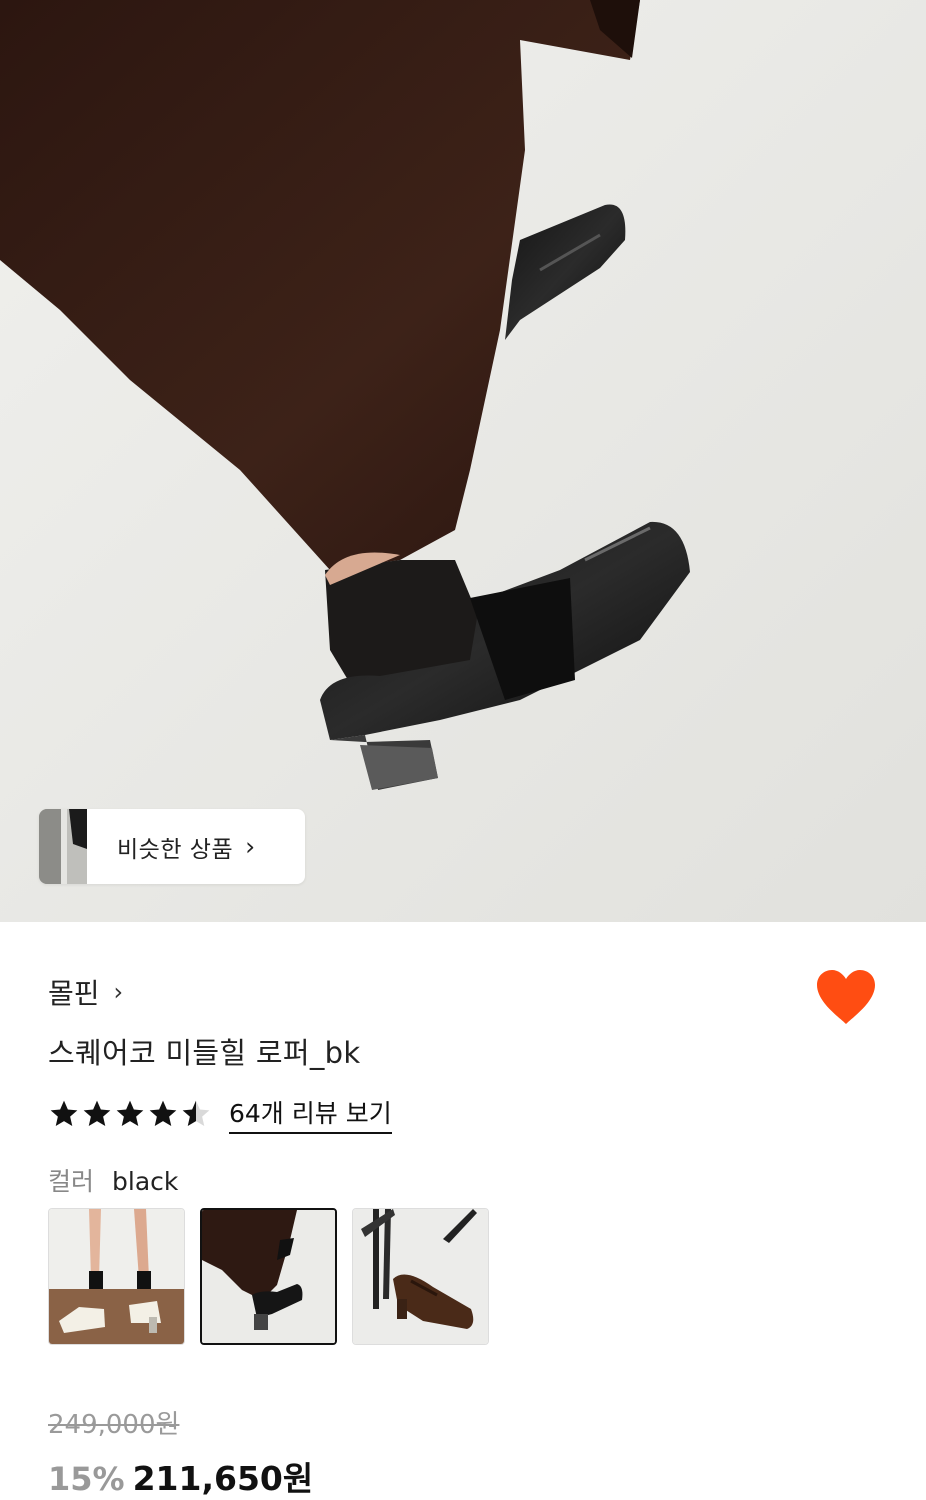  Describe the element at coordinates (74, 993) in the screenshot. I see `brand-name: 몰핀` at that location.